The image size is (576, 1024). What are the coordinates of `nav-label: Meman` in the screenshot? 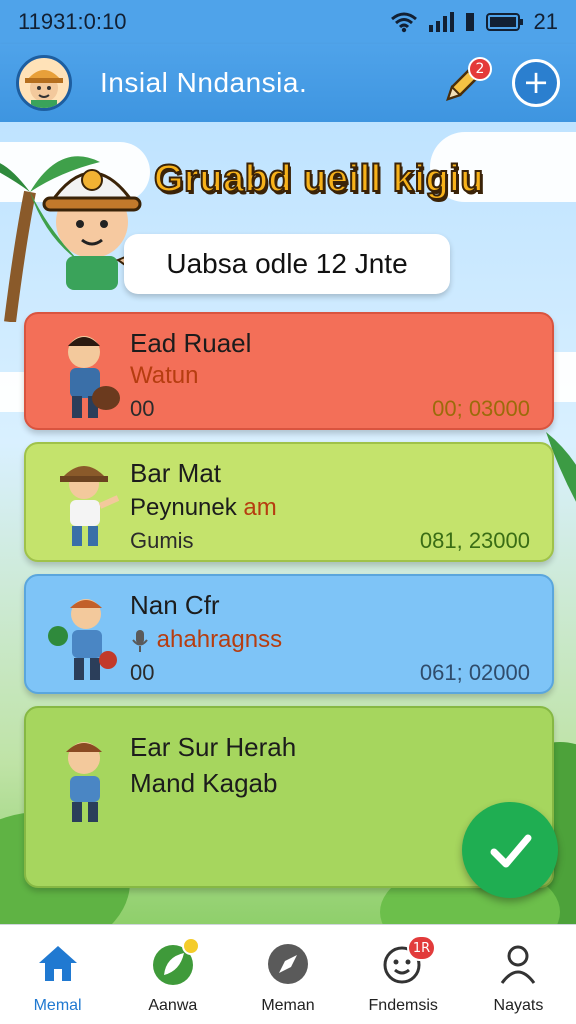 It's located at (288, 1005).